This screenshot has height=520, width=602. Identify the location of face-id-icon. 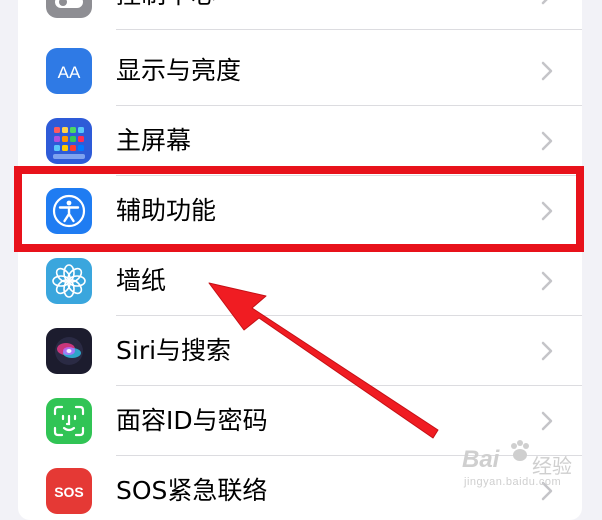
(69, 421).